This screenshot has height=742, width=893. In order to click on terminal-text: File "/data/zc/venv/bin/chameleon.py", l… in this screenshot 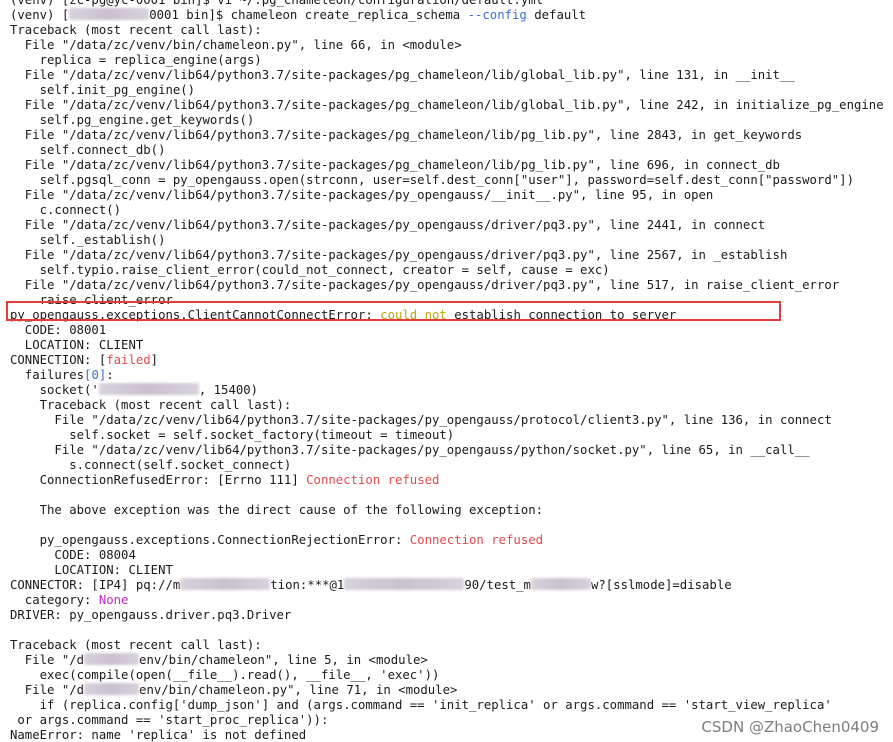, I will do `click(236, 45)`.